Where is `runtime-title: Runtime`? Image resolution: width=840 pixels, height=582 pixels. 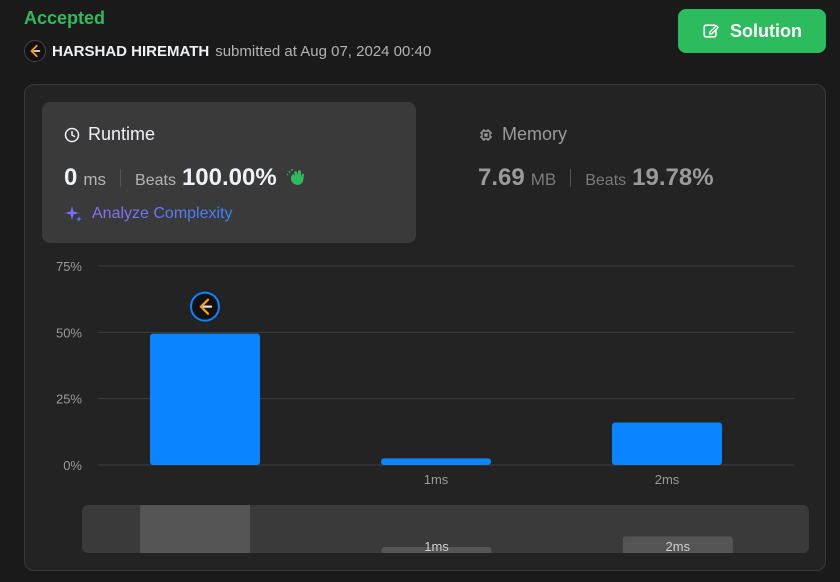 runtime-title: Runtime is located at coordinates (109, 134).